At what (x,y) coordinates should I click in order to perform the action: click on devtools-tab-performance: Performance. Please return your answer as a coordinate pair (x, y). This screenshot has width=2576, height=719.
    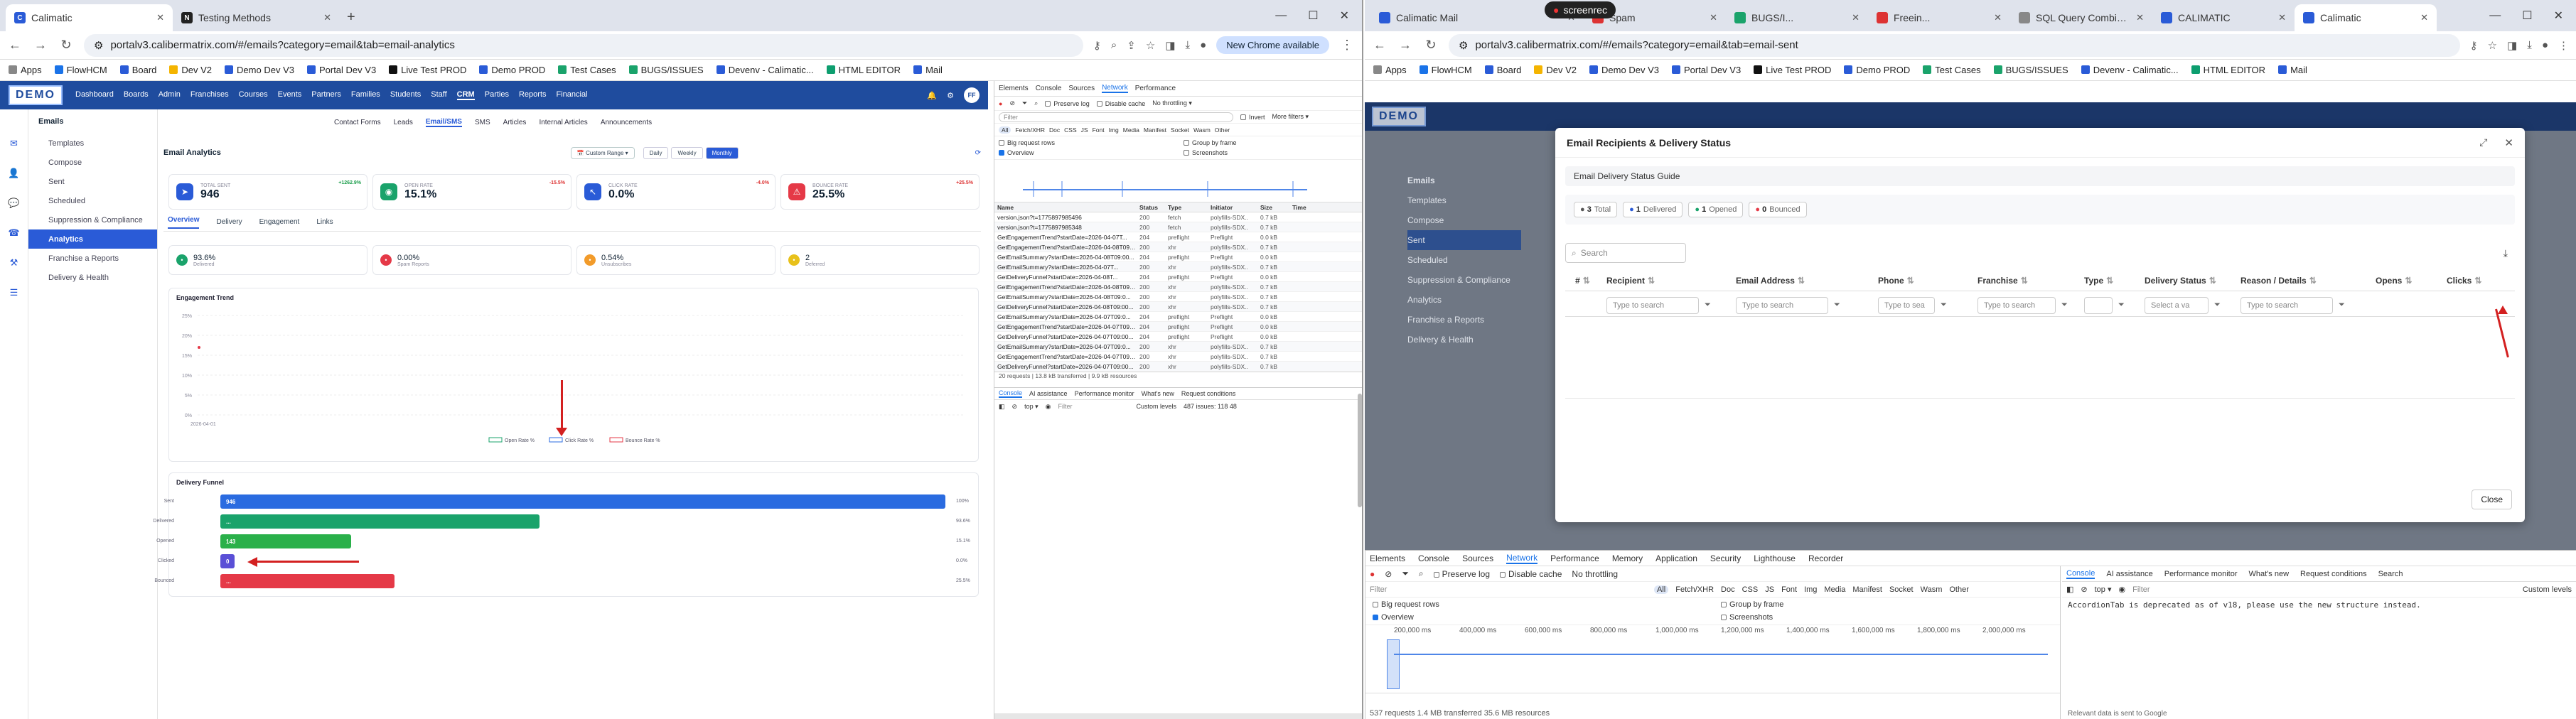
    Looking at the image, I should click on (1155, 88).